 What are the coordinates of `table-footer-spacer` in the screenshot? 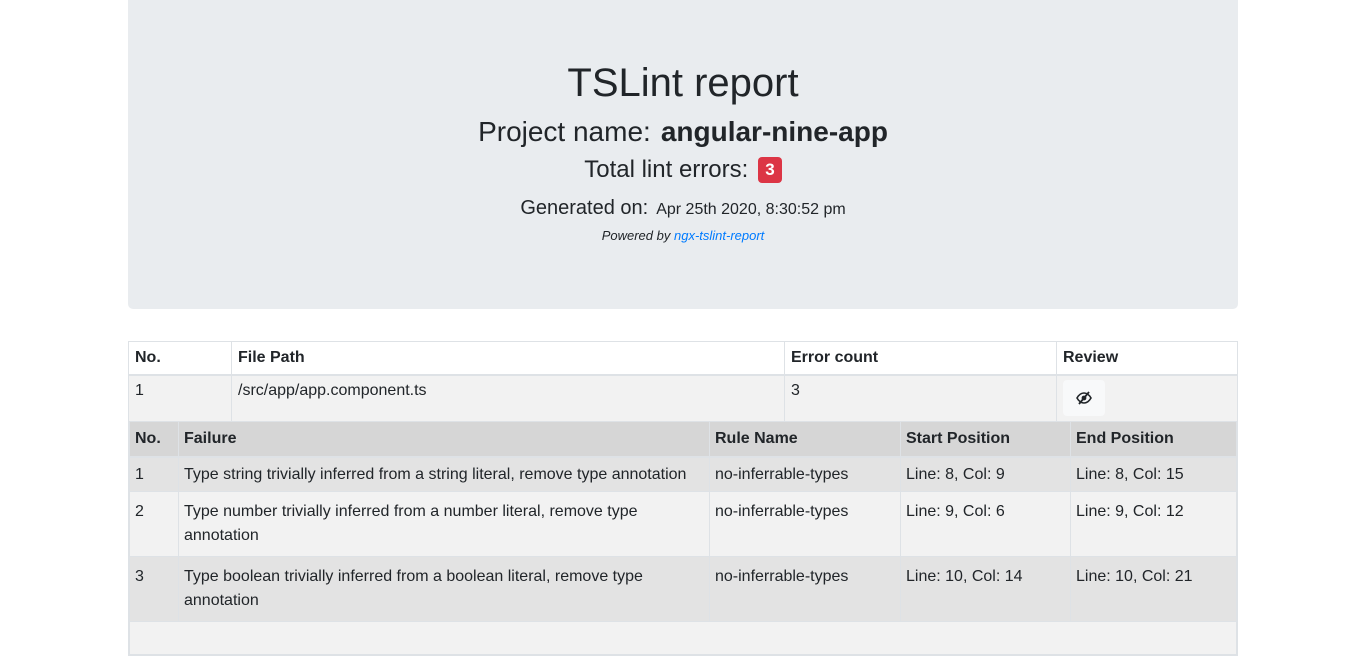 It's located at (683, 637).